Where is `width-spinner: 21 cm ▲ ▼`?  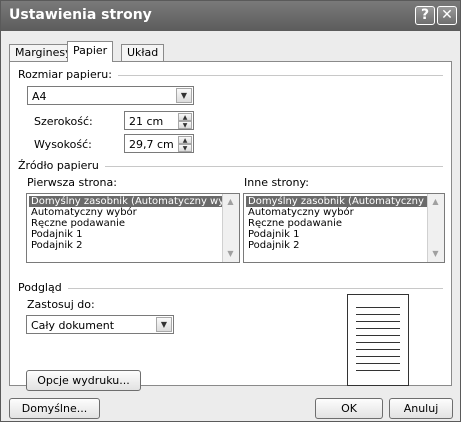
width-spinner: 21 cm ▲ ▼ is located at coordinates (159, 120).